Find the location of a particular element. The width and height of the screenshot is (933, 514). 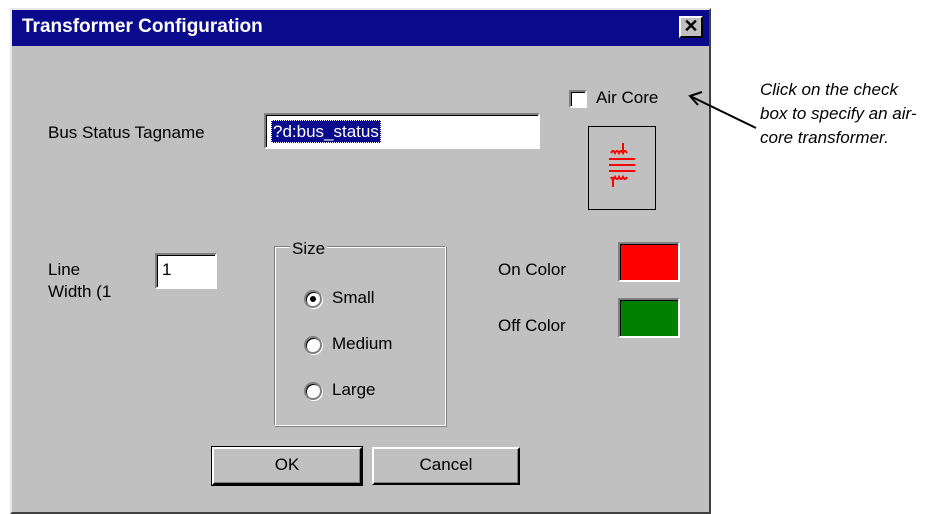

dialog-title: Transformer Configuration is located at coordinates (142, 26).